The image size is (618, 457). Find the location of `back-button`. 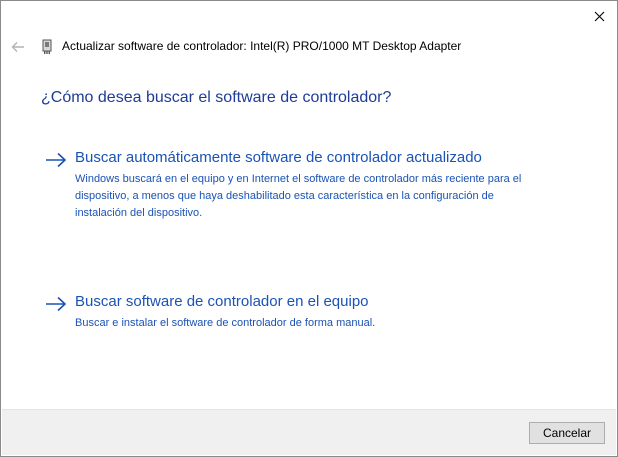

back-button is located at coordinates (18, 47).